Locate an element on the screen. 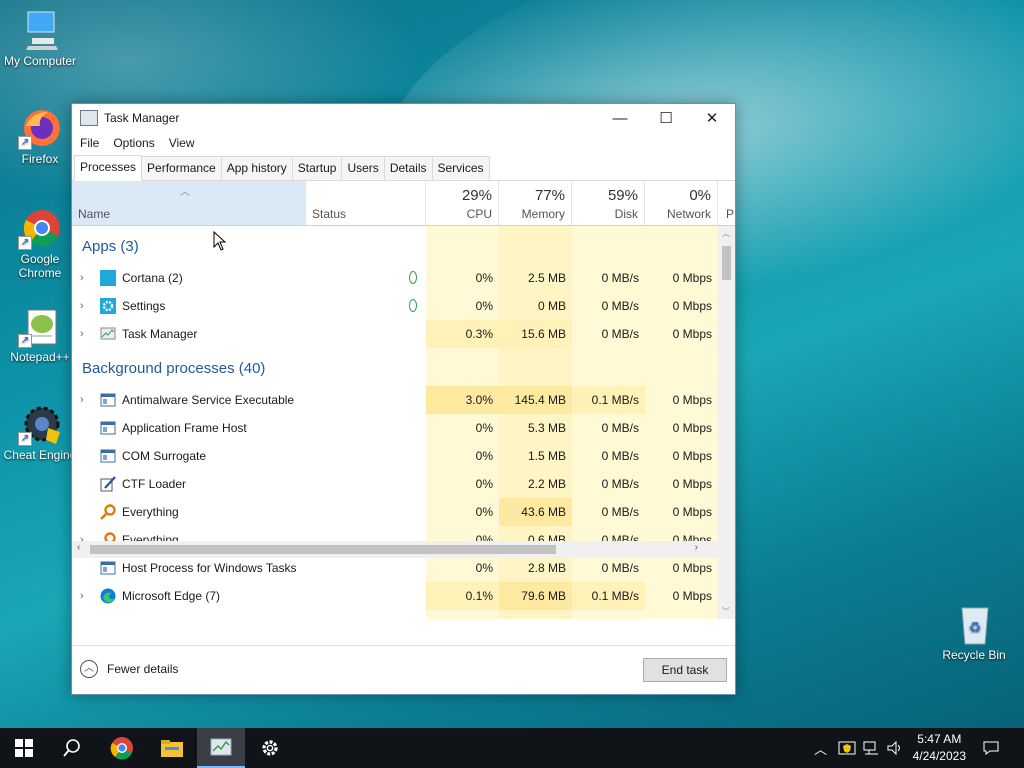 This screenshot has width=1024, height=768. action-center-button is located at coordinates (991, 748).